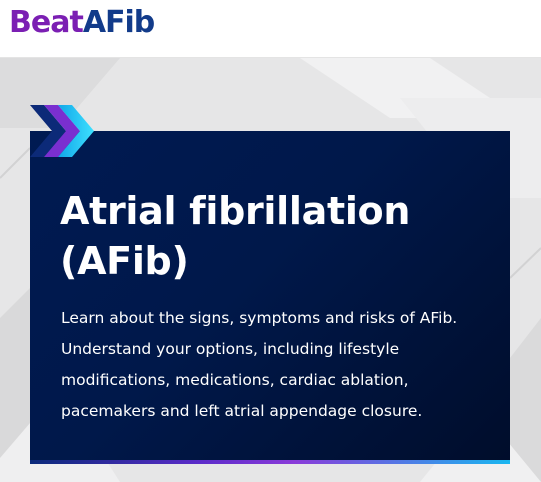 This screenshot has width=541, height=482. I want to click on logo-beat-text: Beat, so click(46, 22).